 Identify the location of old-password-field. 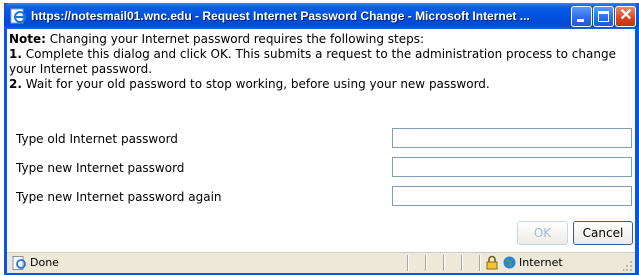
(512, 138).